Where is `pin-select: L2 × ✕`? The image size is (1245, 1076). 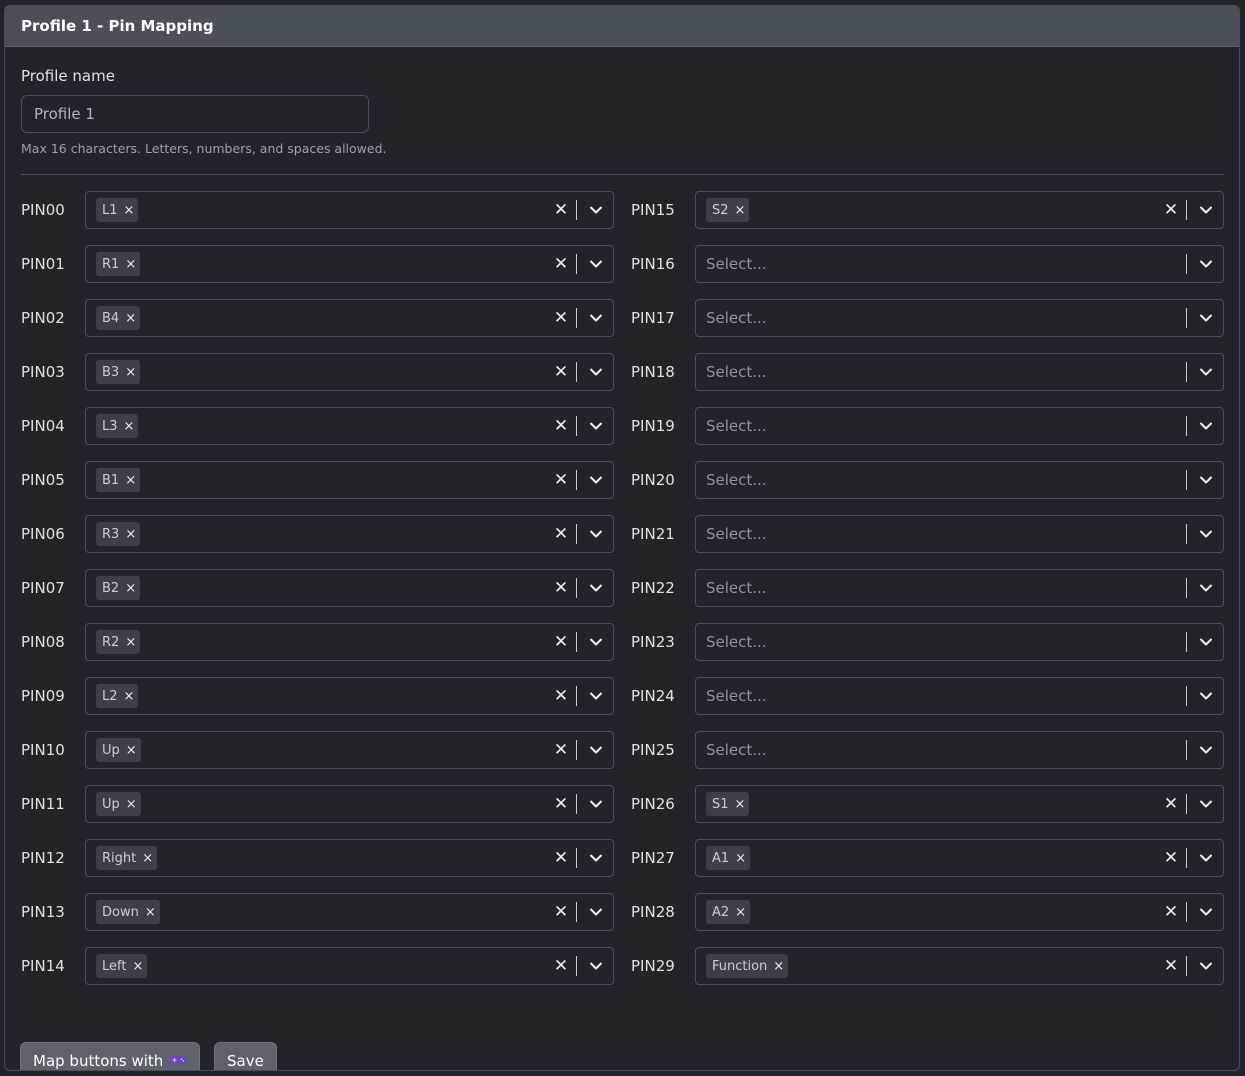
pin-select: L2 × ✕ is located at coordinates (349, 696).